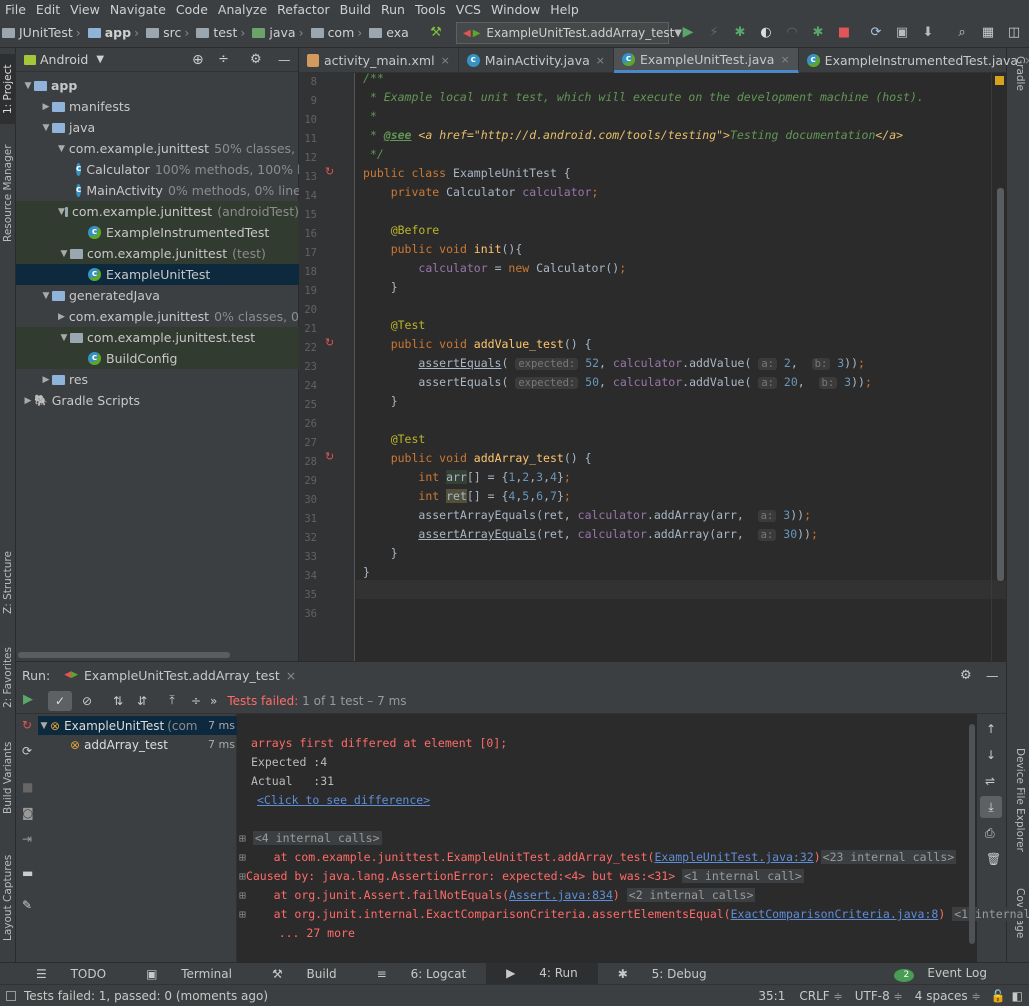  What do you see at coordinates (436, 32) in the screenshot?
I see `hammer-icon: ⚒` at bounding box center [436, 32].